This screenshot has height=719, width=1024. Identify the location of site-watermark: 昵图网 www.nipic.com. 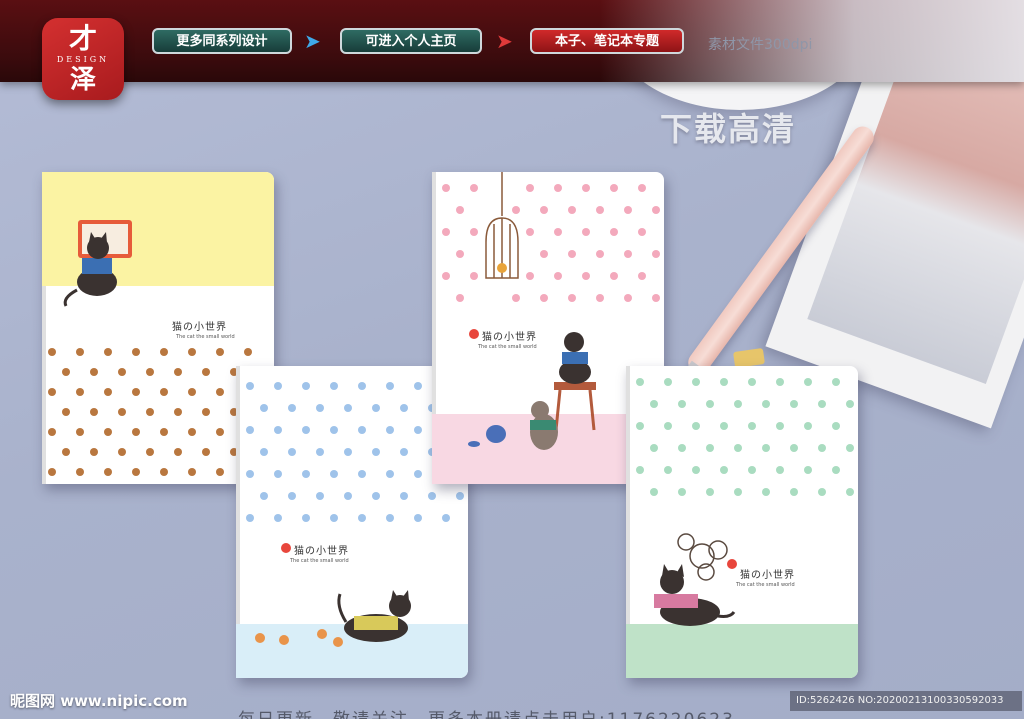
(99, 701).